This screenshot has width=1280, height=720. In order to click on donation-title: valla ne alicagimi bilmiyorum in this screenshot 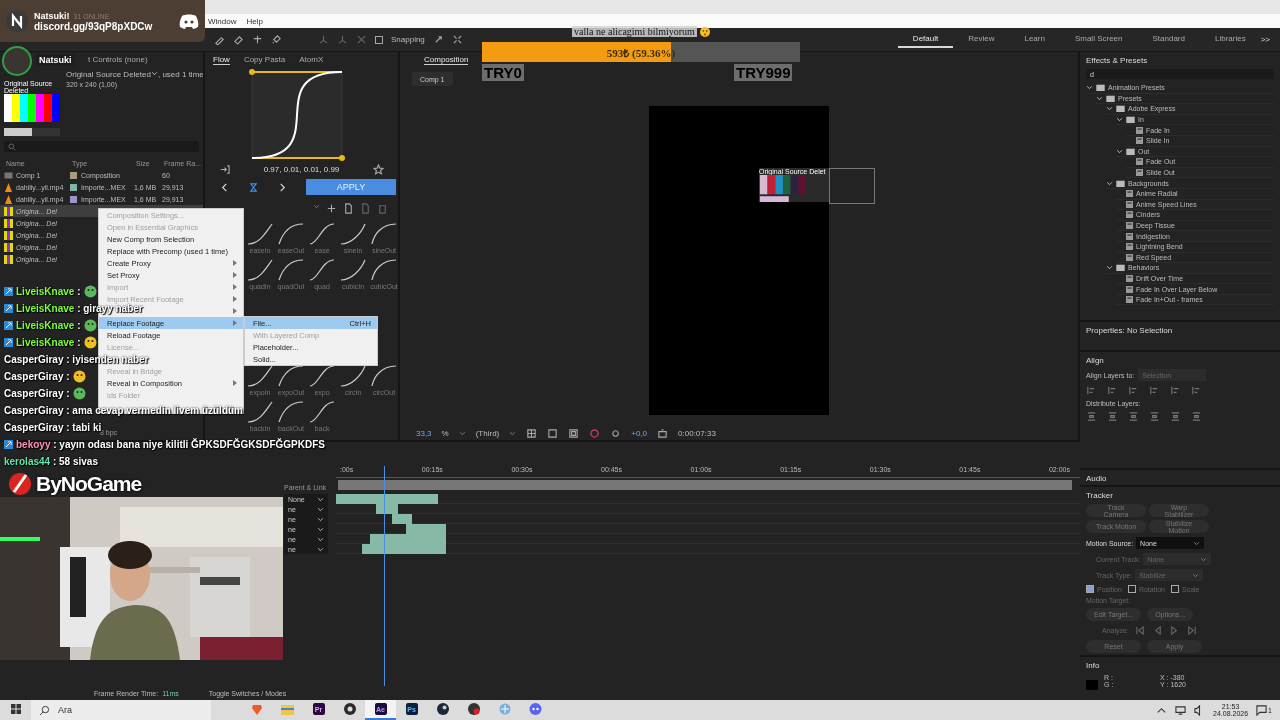, I will do `click(634, 31)`.